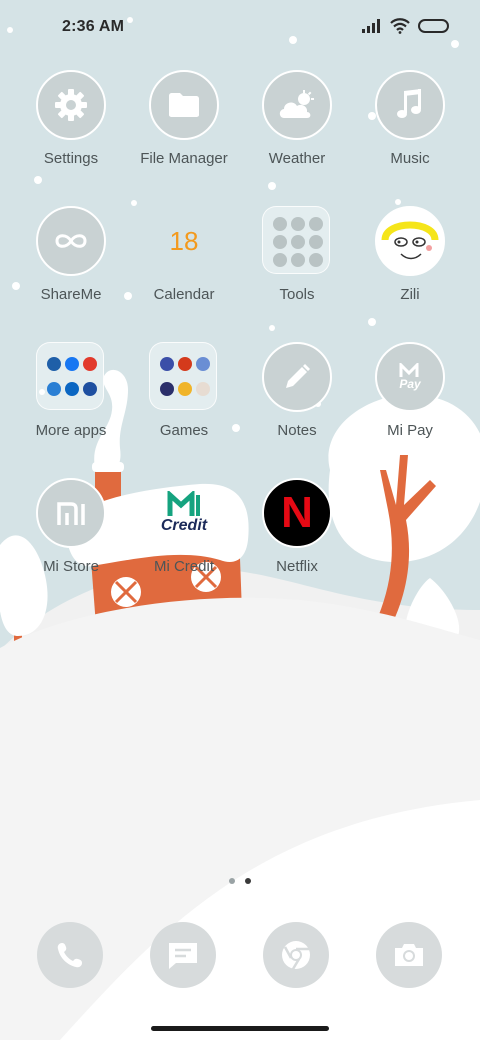 This screenshot has height=1040, width=480. I want to click on message-icon, so click(183, 956).